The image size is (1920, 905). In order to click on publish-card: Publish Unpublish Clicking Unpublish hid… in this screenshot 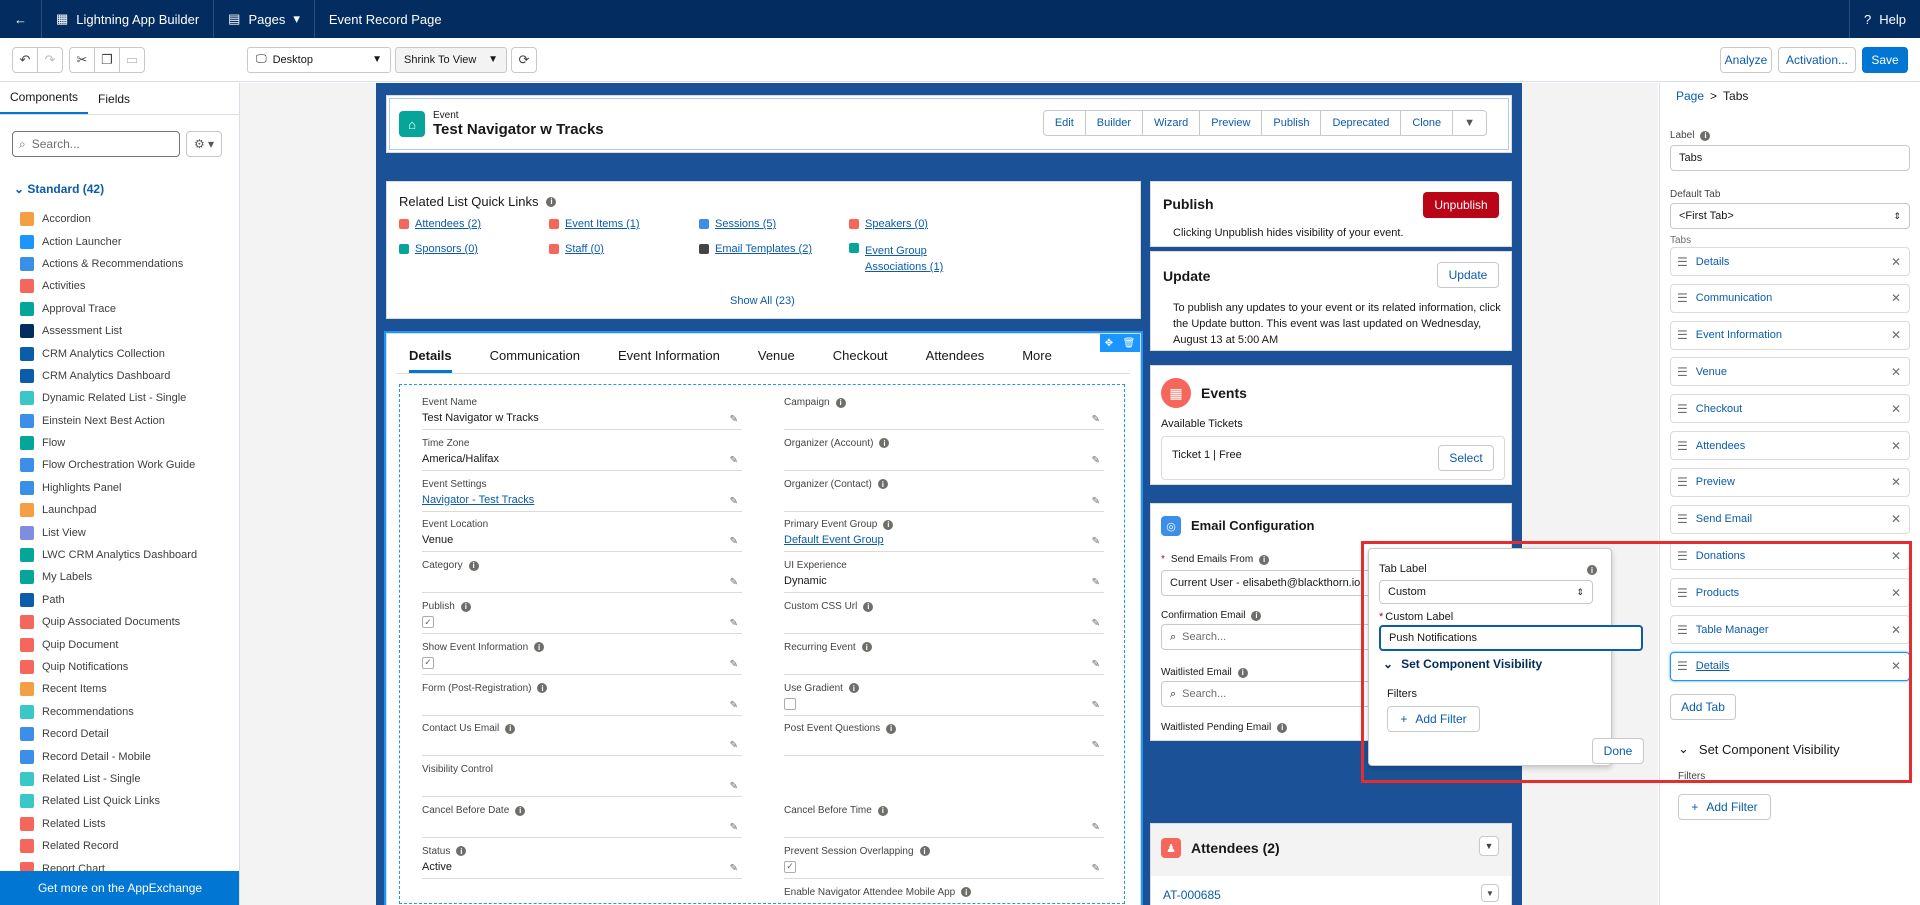, I will do `click(1331, 214)`.